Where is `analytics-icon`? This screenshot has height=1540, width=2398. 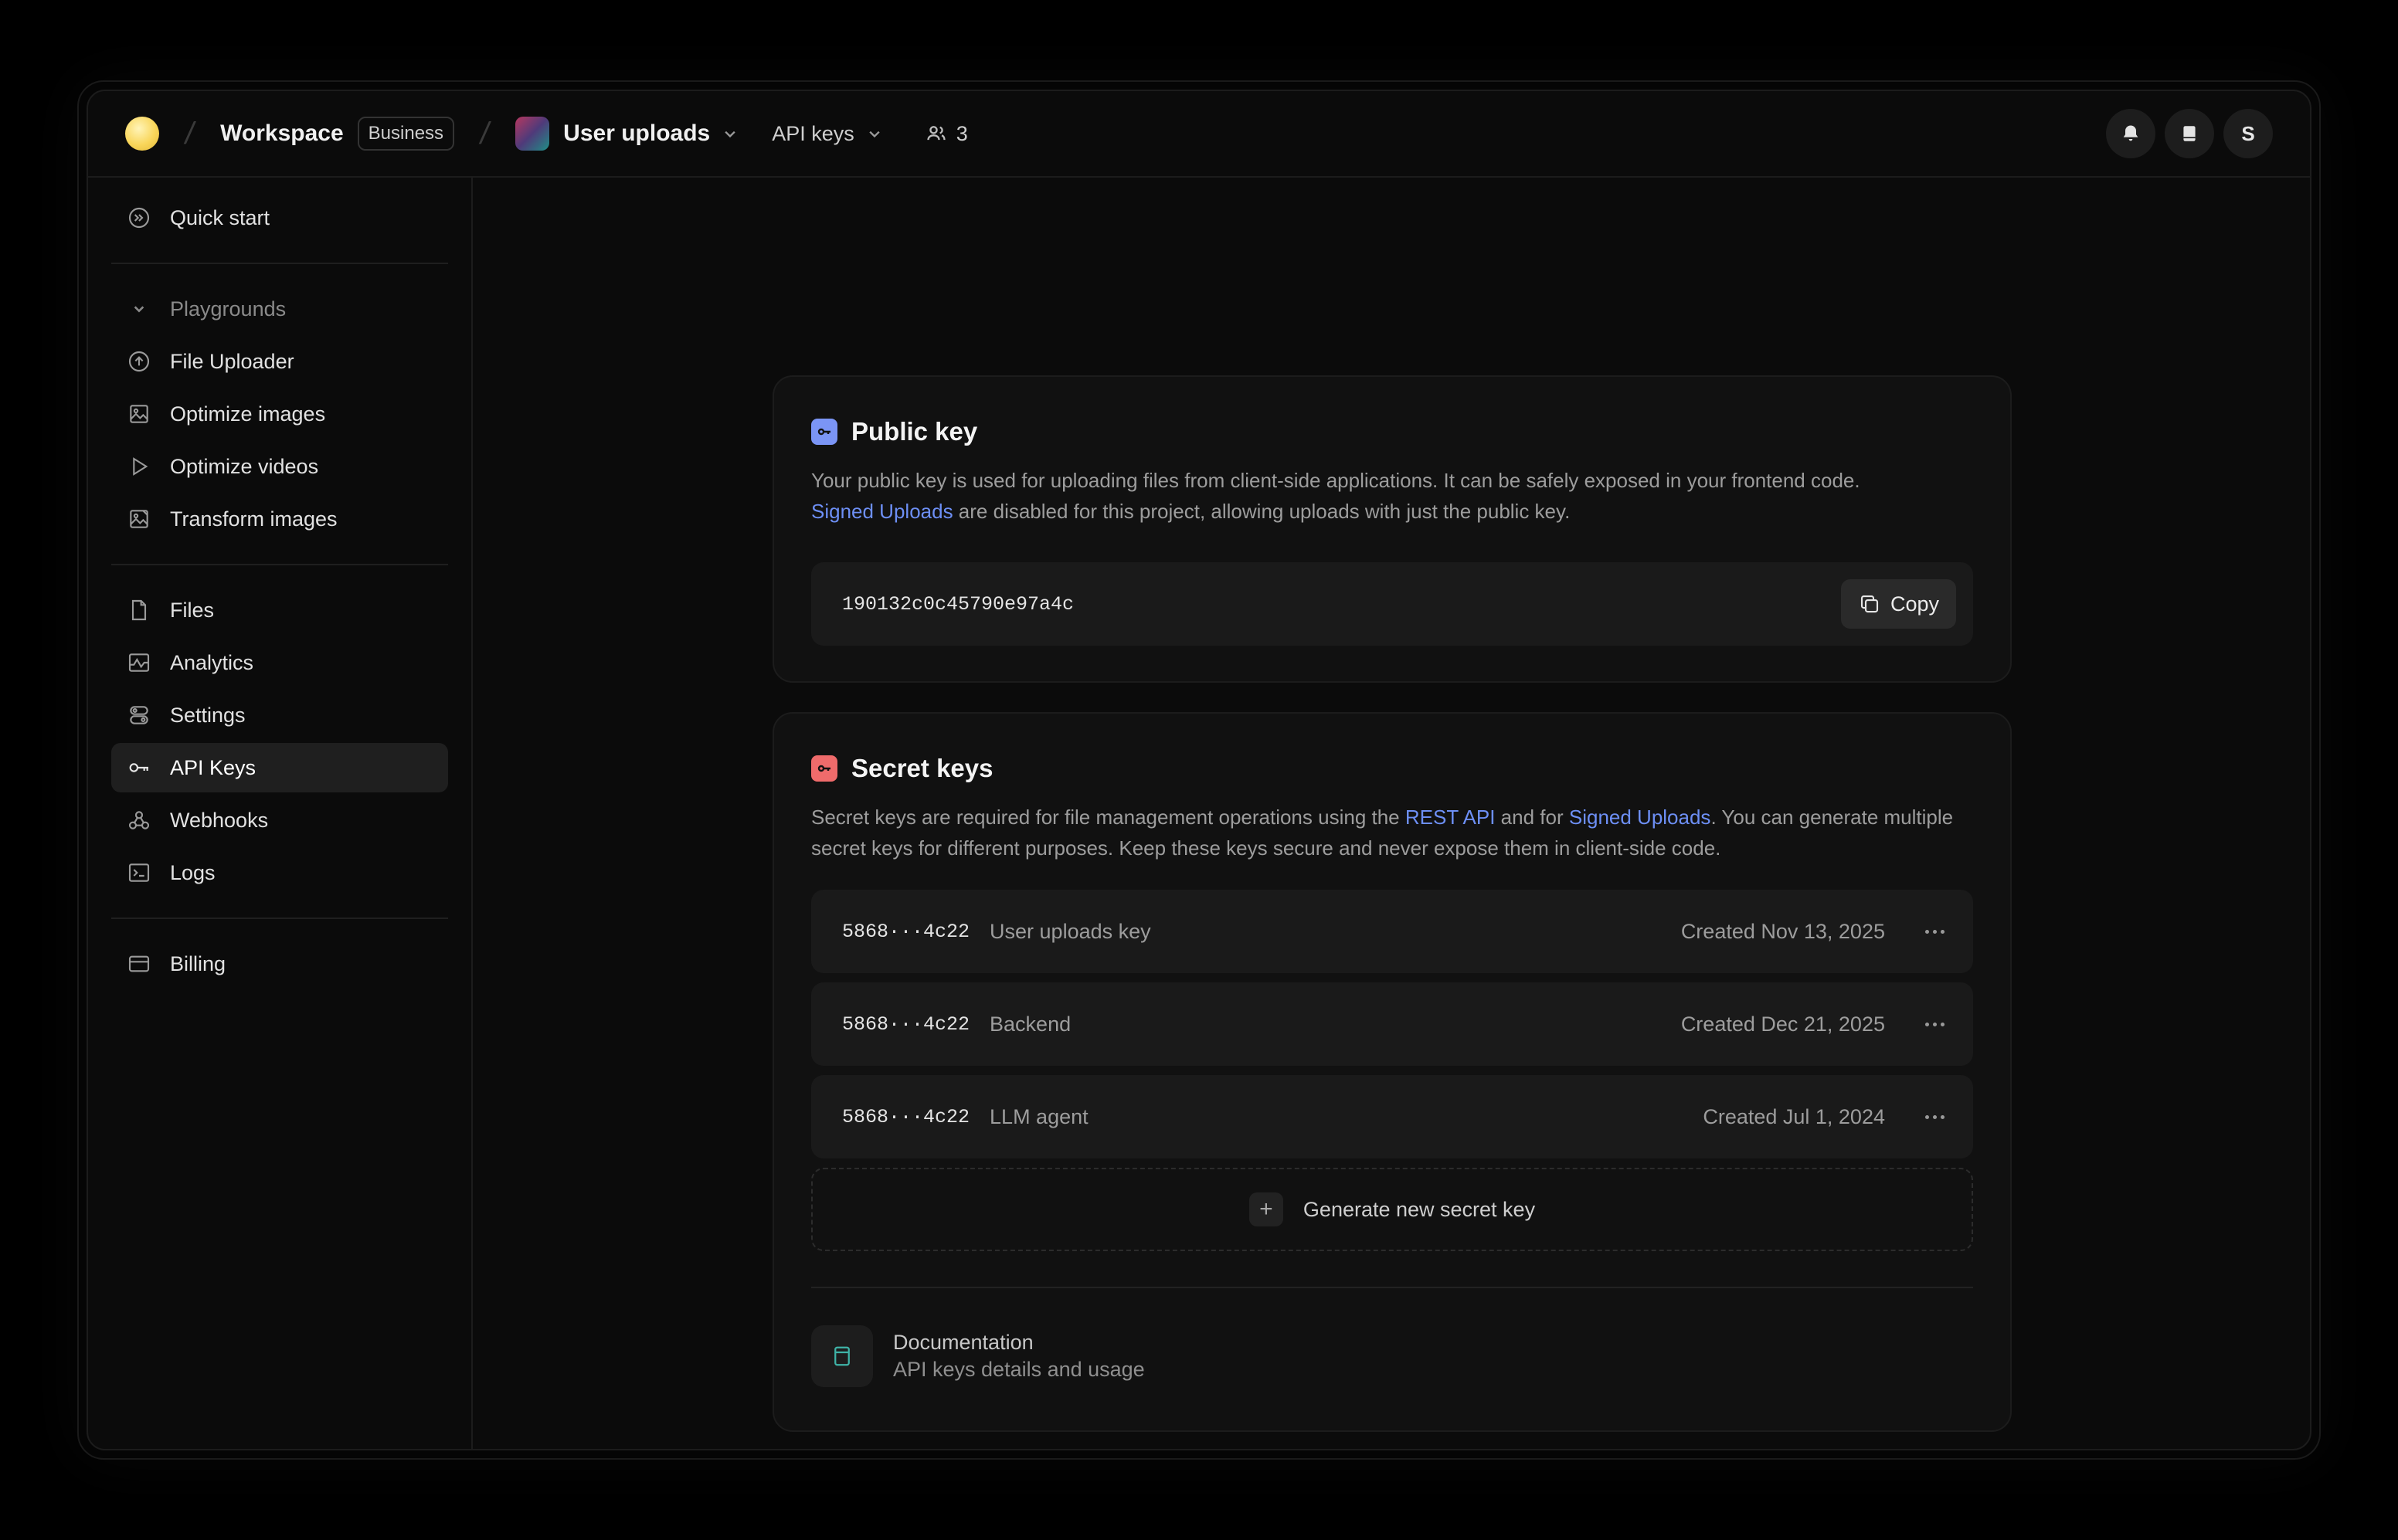
analytics-icon is located at coordinates (139, 662).